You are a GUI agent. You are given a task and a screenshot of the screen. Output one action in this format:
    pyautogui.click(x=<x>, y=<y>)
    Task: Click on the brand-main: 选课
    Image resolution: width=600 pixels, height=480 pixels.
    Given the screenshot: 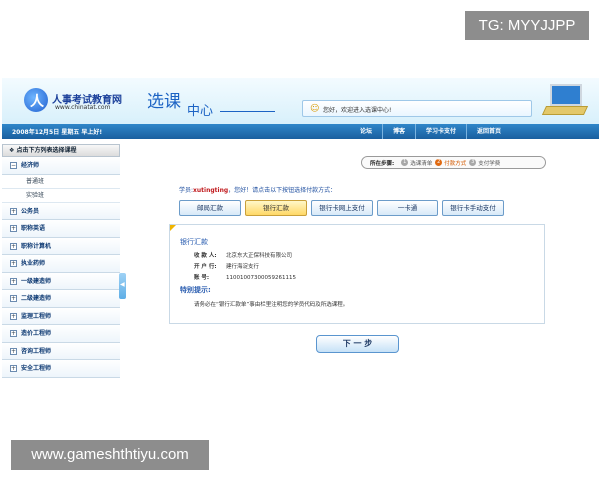 What is the action you would take?
    pyautogui.click(x=164, y=102)
    